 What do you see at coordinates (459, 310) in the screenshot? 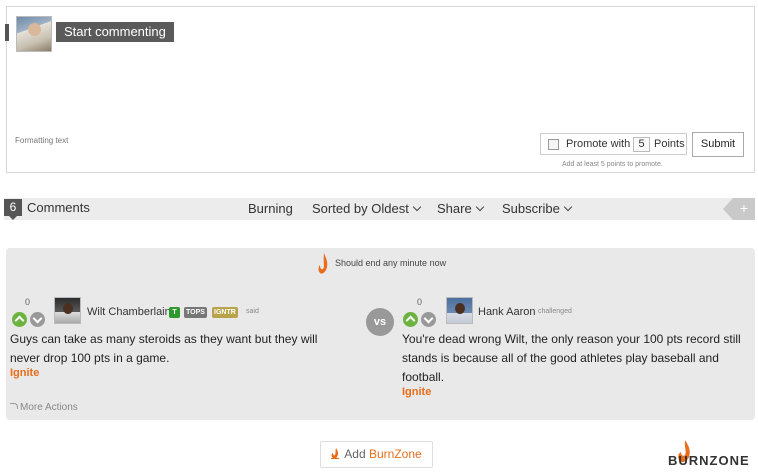
I see `avatar-hank-aaron` at bounding box center [459, 310].